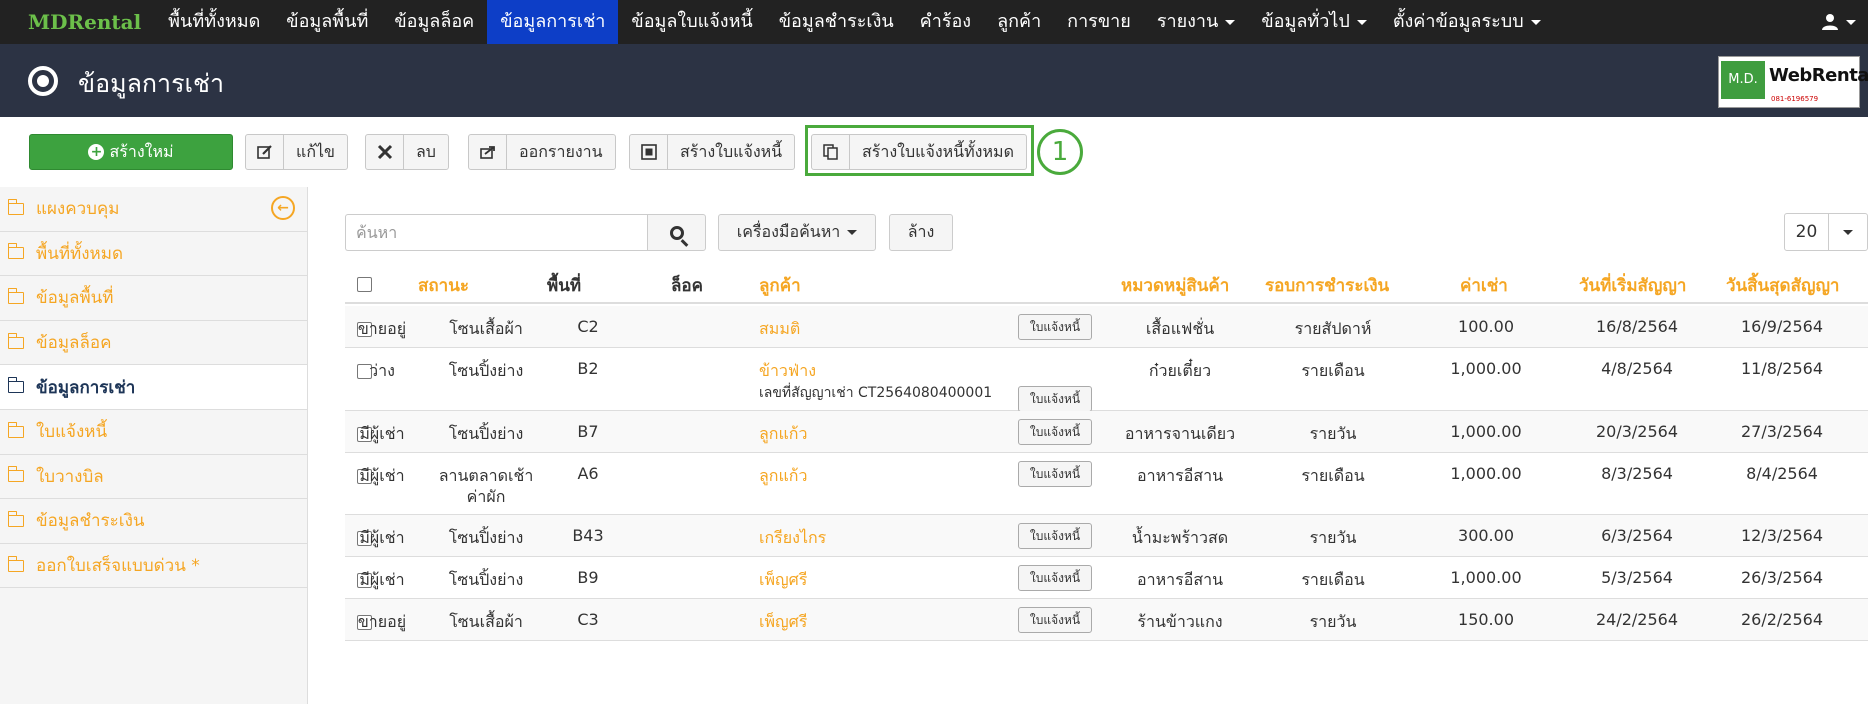 This screenshot has height=704, width=1868. I want to click on header-end-date: วันสิ้นสุดสัญญา, so click(1782, 285).